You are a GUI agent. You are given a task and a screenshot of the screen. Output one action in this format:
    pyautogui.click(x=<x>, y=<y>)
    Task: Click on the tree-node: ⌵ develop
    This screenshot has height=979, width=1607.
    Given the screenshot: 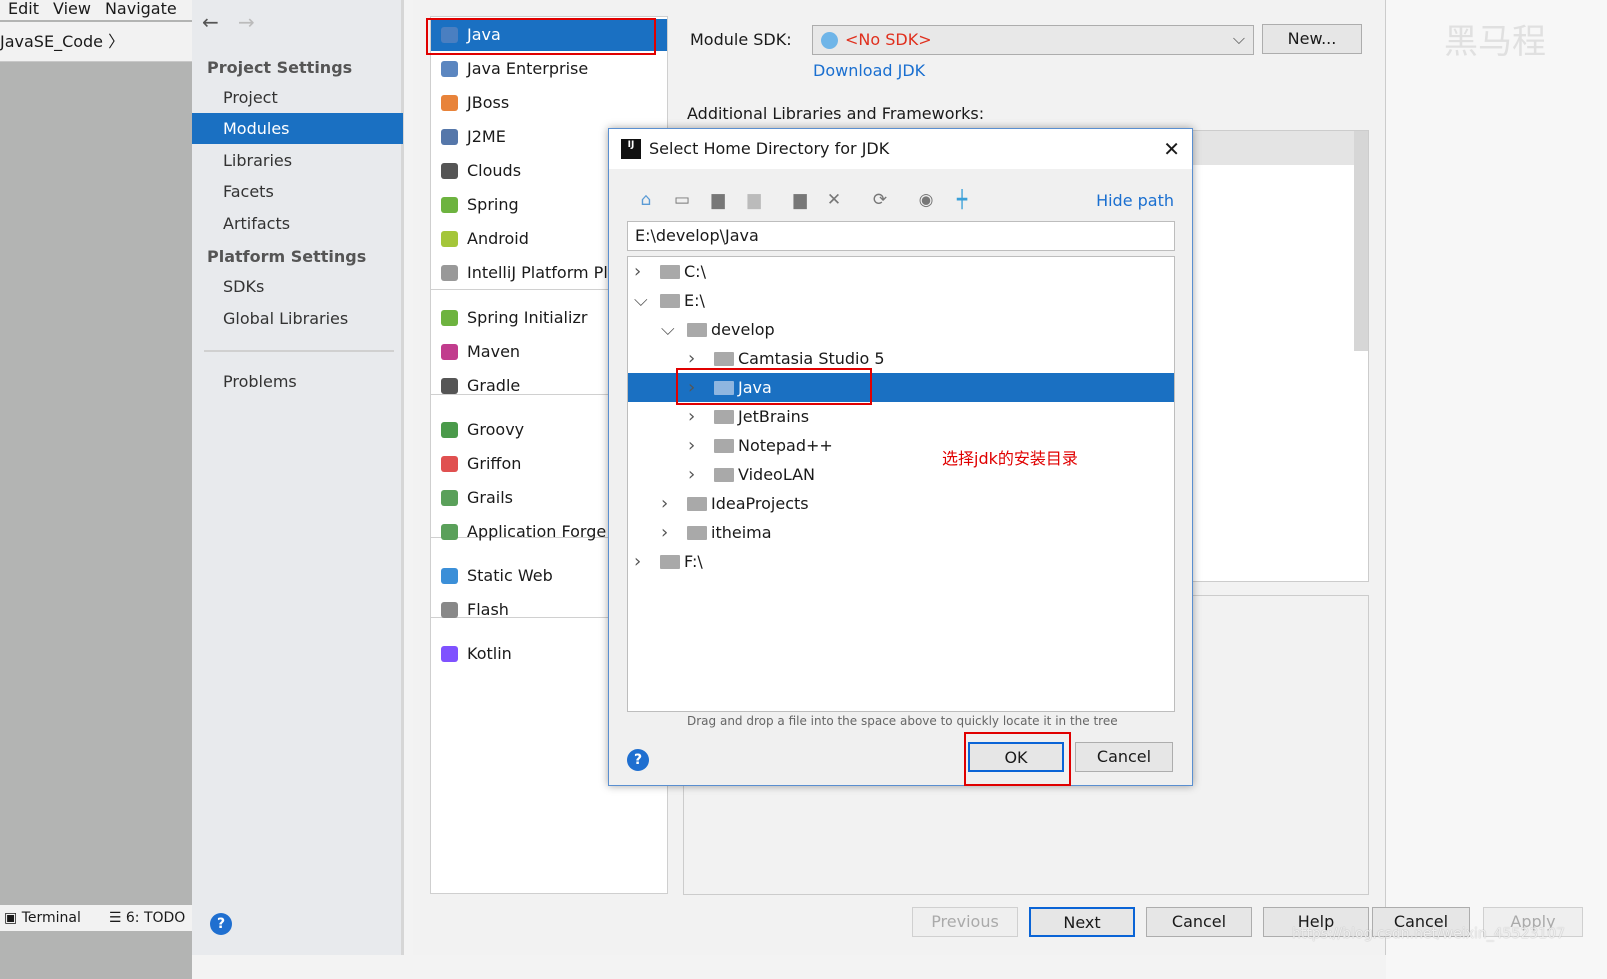 What is the action you would take?
    pyautogui.click(x=901, y=329)
    